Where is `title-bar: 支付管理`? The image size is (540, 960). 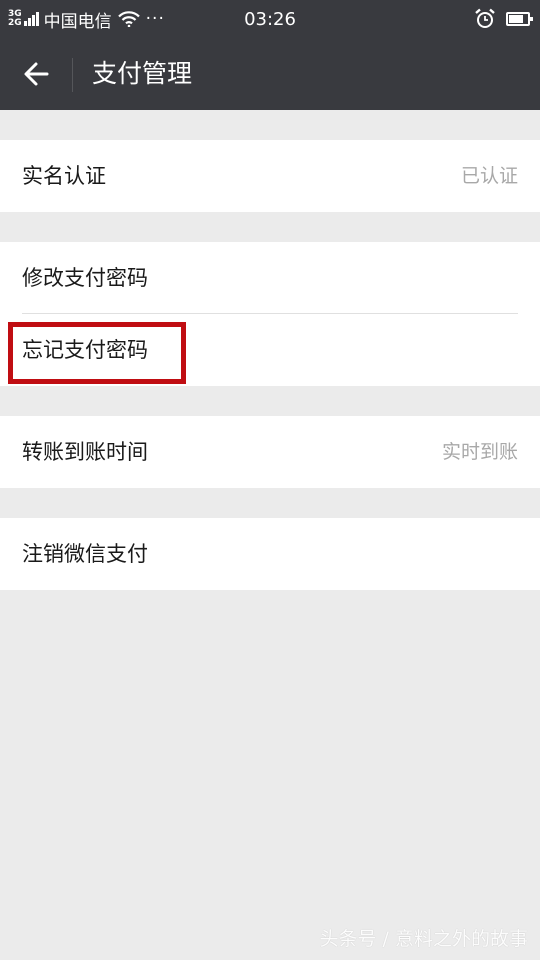
title-bar: 支付管理 is located at coordinates (270, 74).